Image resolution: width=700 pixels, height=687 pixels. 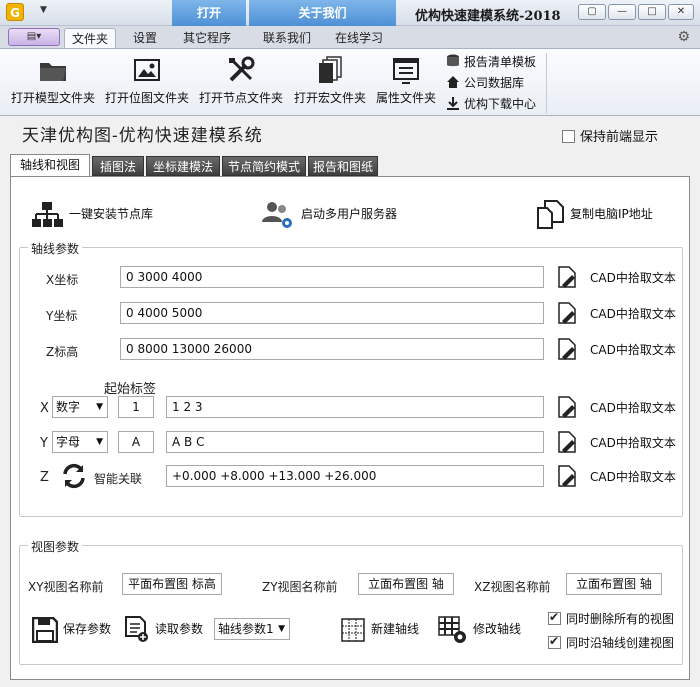 What do you see at coordinates (611, 214) in the screenshot?
I see `copy-ip-address-label: 复制电脑IP地址` at bounding box center [611, 214].